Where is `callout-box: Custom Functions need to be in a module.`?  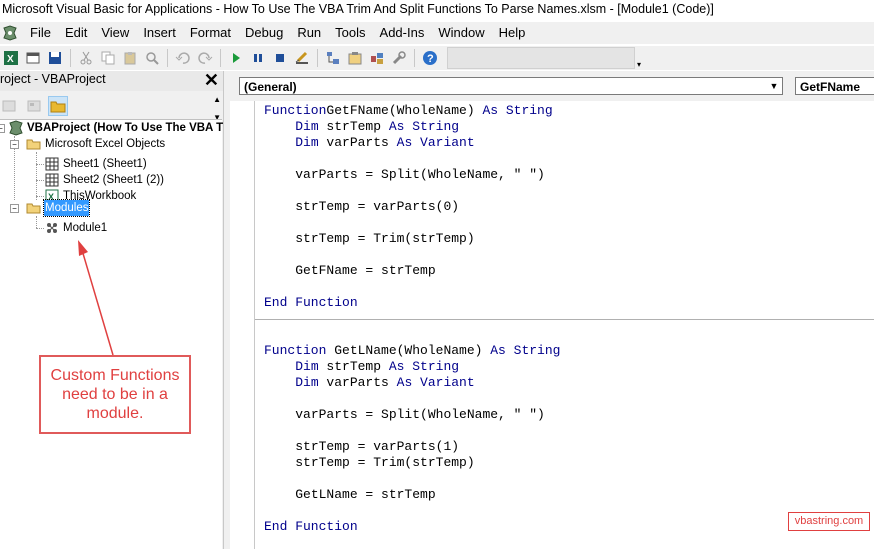
callout-box: Custom Functions need to be in a module. is located at coordinates (115, 394).